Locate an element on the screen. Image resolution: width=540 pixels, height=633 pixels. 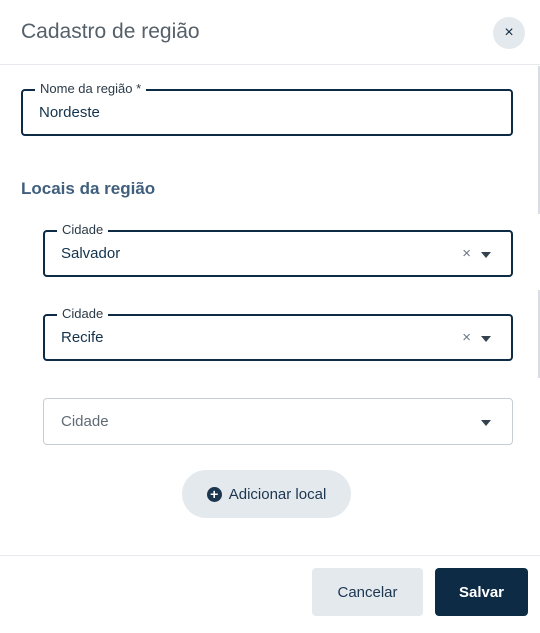
cancel-button: Cancelar is located at coordinates (367, 592).